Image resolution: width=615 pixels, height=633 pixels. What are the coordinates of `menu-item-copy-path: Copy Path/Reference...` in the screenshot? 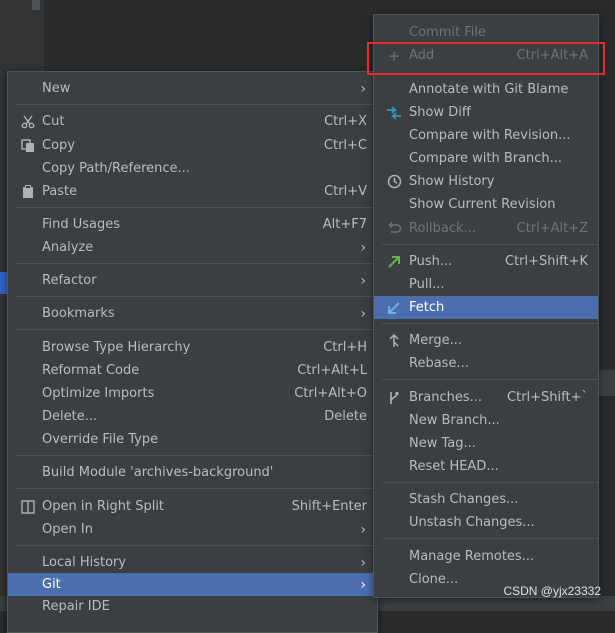 It's located at (192, 168).